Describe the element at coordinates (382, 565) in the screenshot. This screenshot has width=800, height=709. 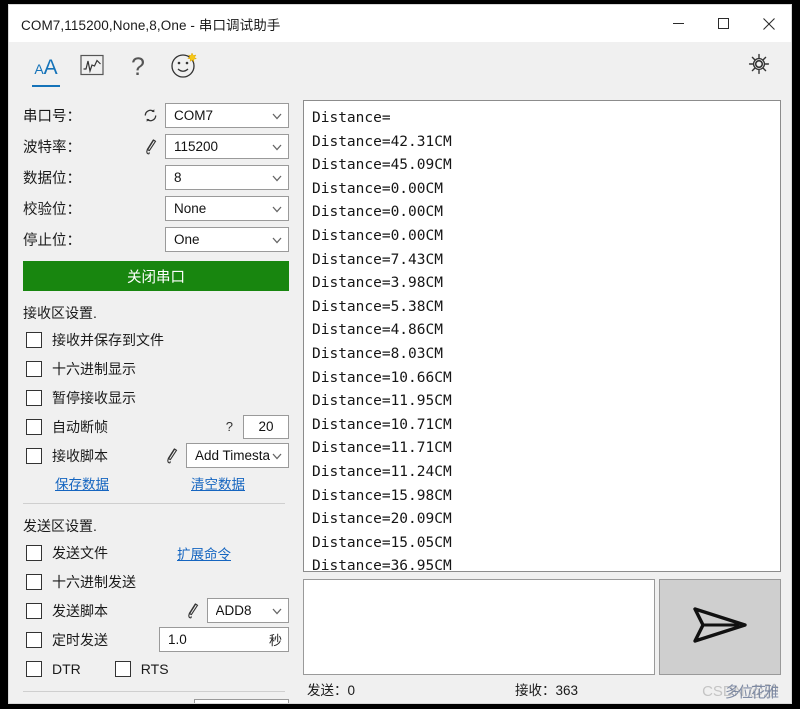
I see `receive-output-line: Distance=36.95CM` at that location.